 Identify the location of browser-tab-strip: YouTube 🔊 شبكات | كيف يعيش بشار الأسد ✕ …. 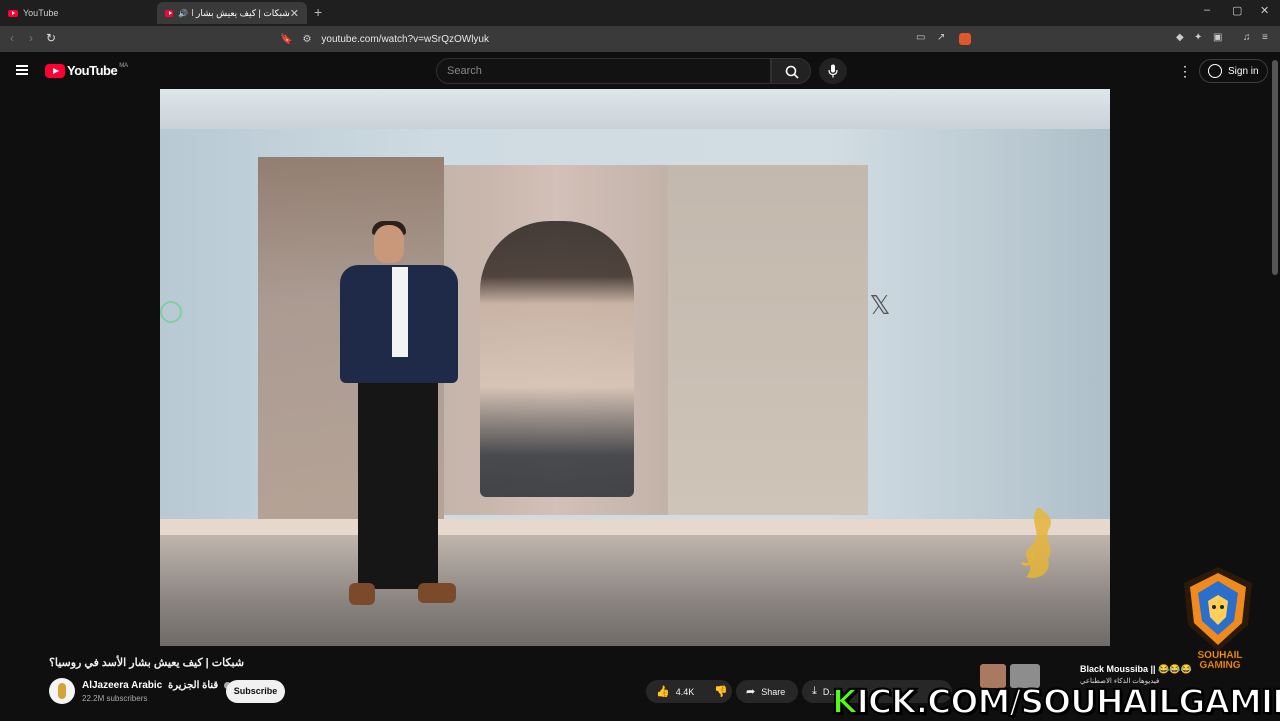
(640, 13).